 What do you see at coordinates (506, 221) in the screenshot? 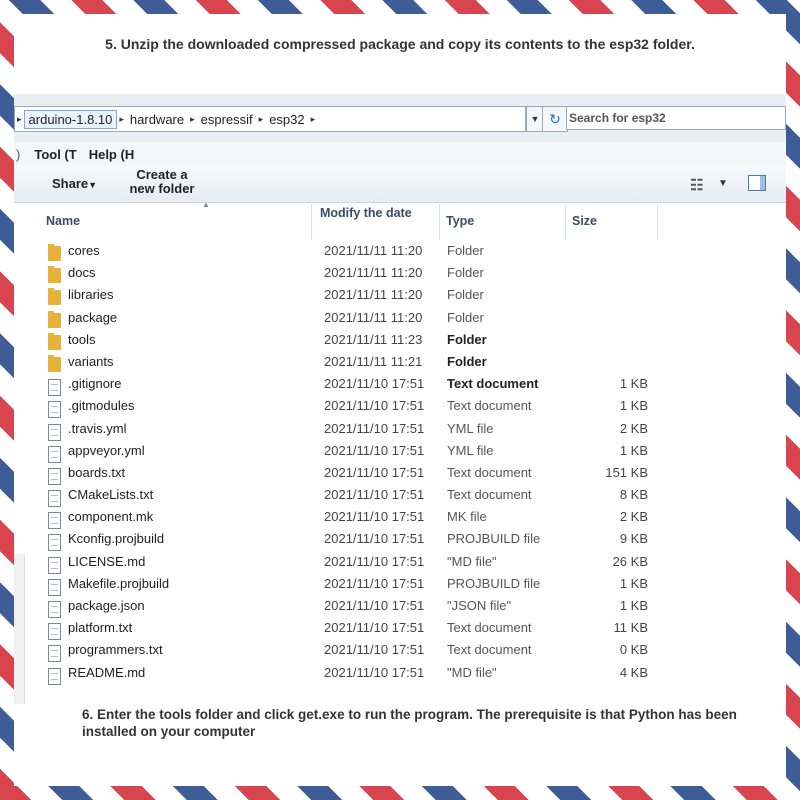
I see `column-header-type: Type` at bounding box center [506, 221].